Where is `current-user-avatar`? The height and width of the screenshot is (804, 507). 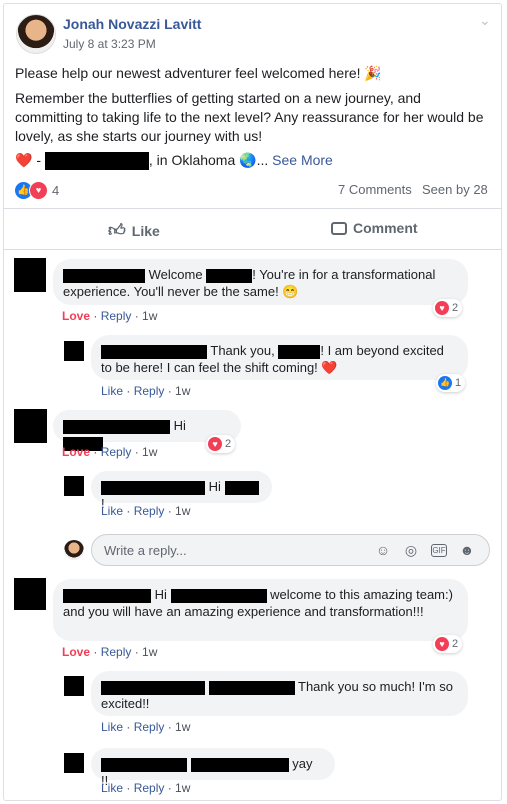 current-user-avatar is located at coordinates (74, 550).